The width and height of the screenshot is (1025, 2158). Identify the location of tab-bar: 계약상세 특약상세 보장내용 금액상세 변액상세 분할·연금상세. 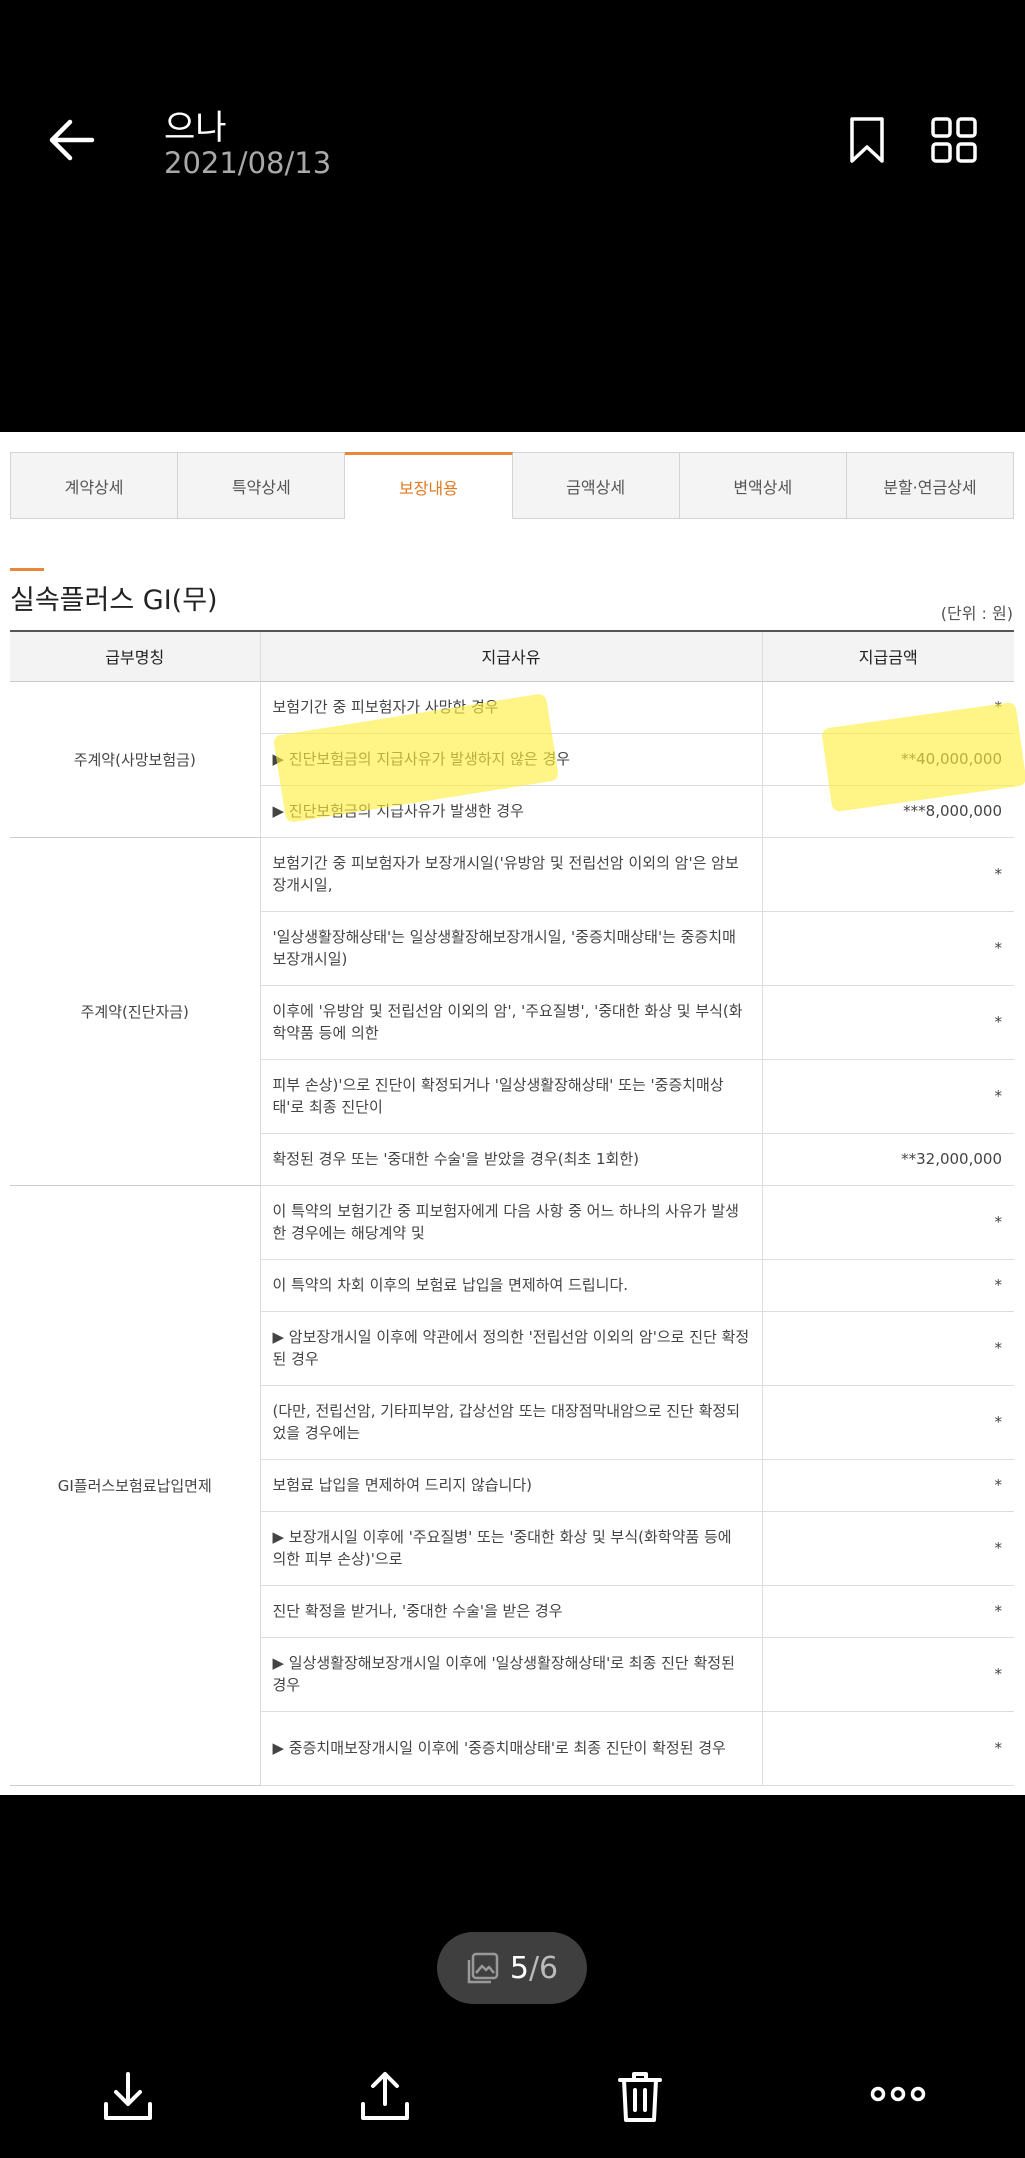
(512, 485).